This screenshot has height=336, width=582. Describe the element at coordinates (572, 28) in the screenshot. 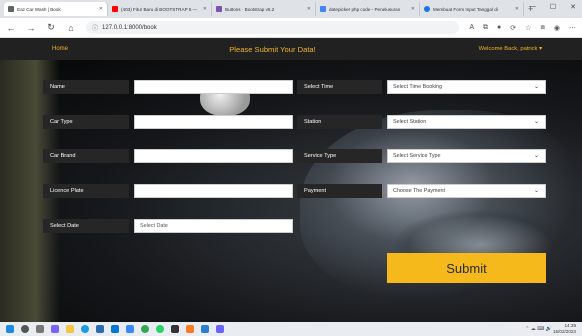

I see `more-icon: ⋯` at that location.